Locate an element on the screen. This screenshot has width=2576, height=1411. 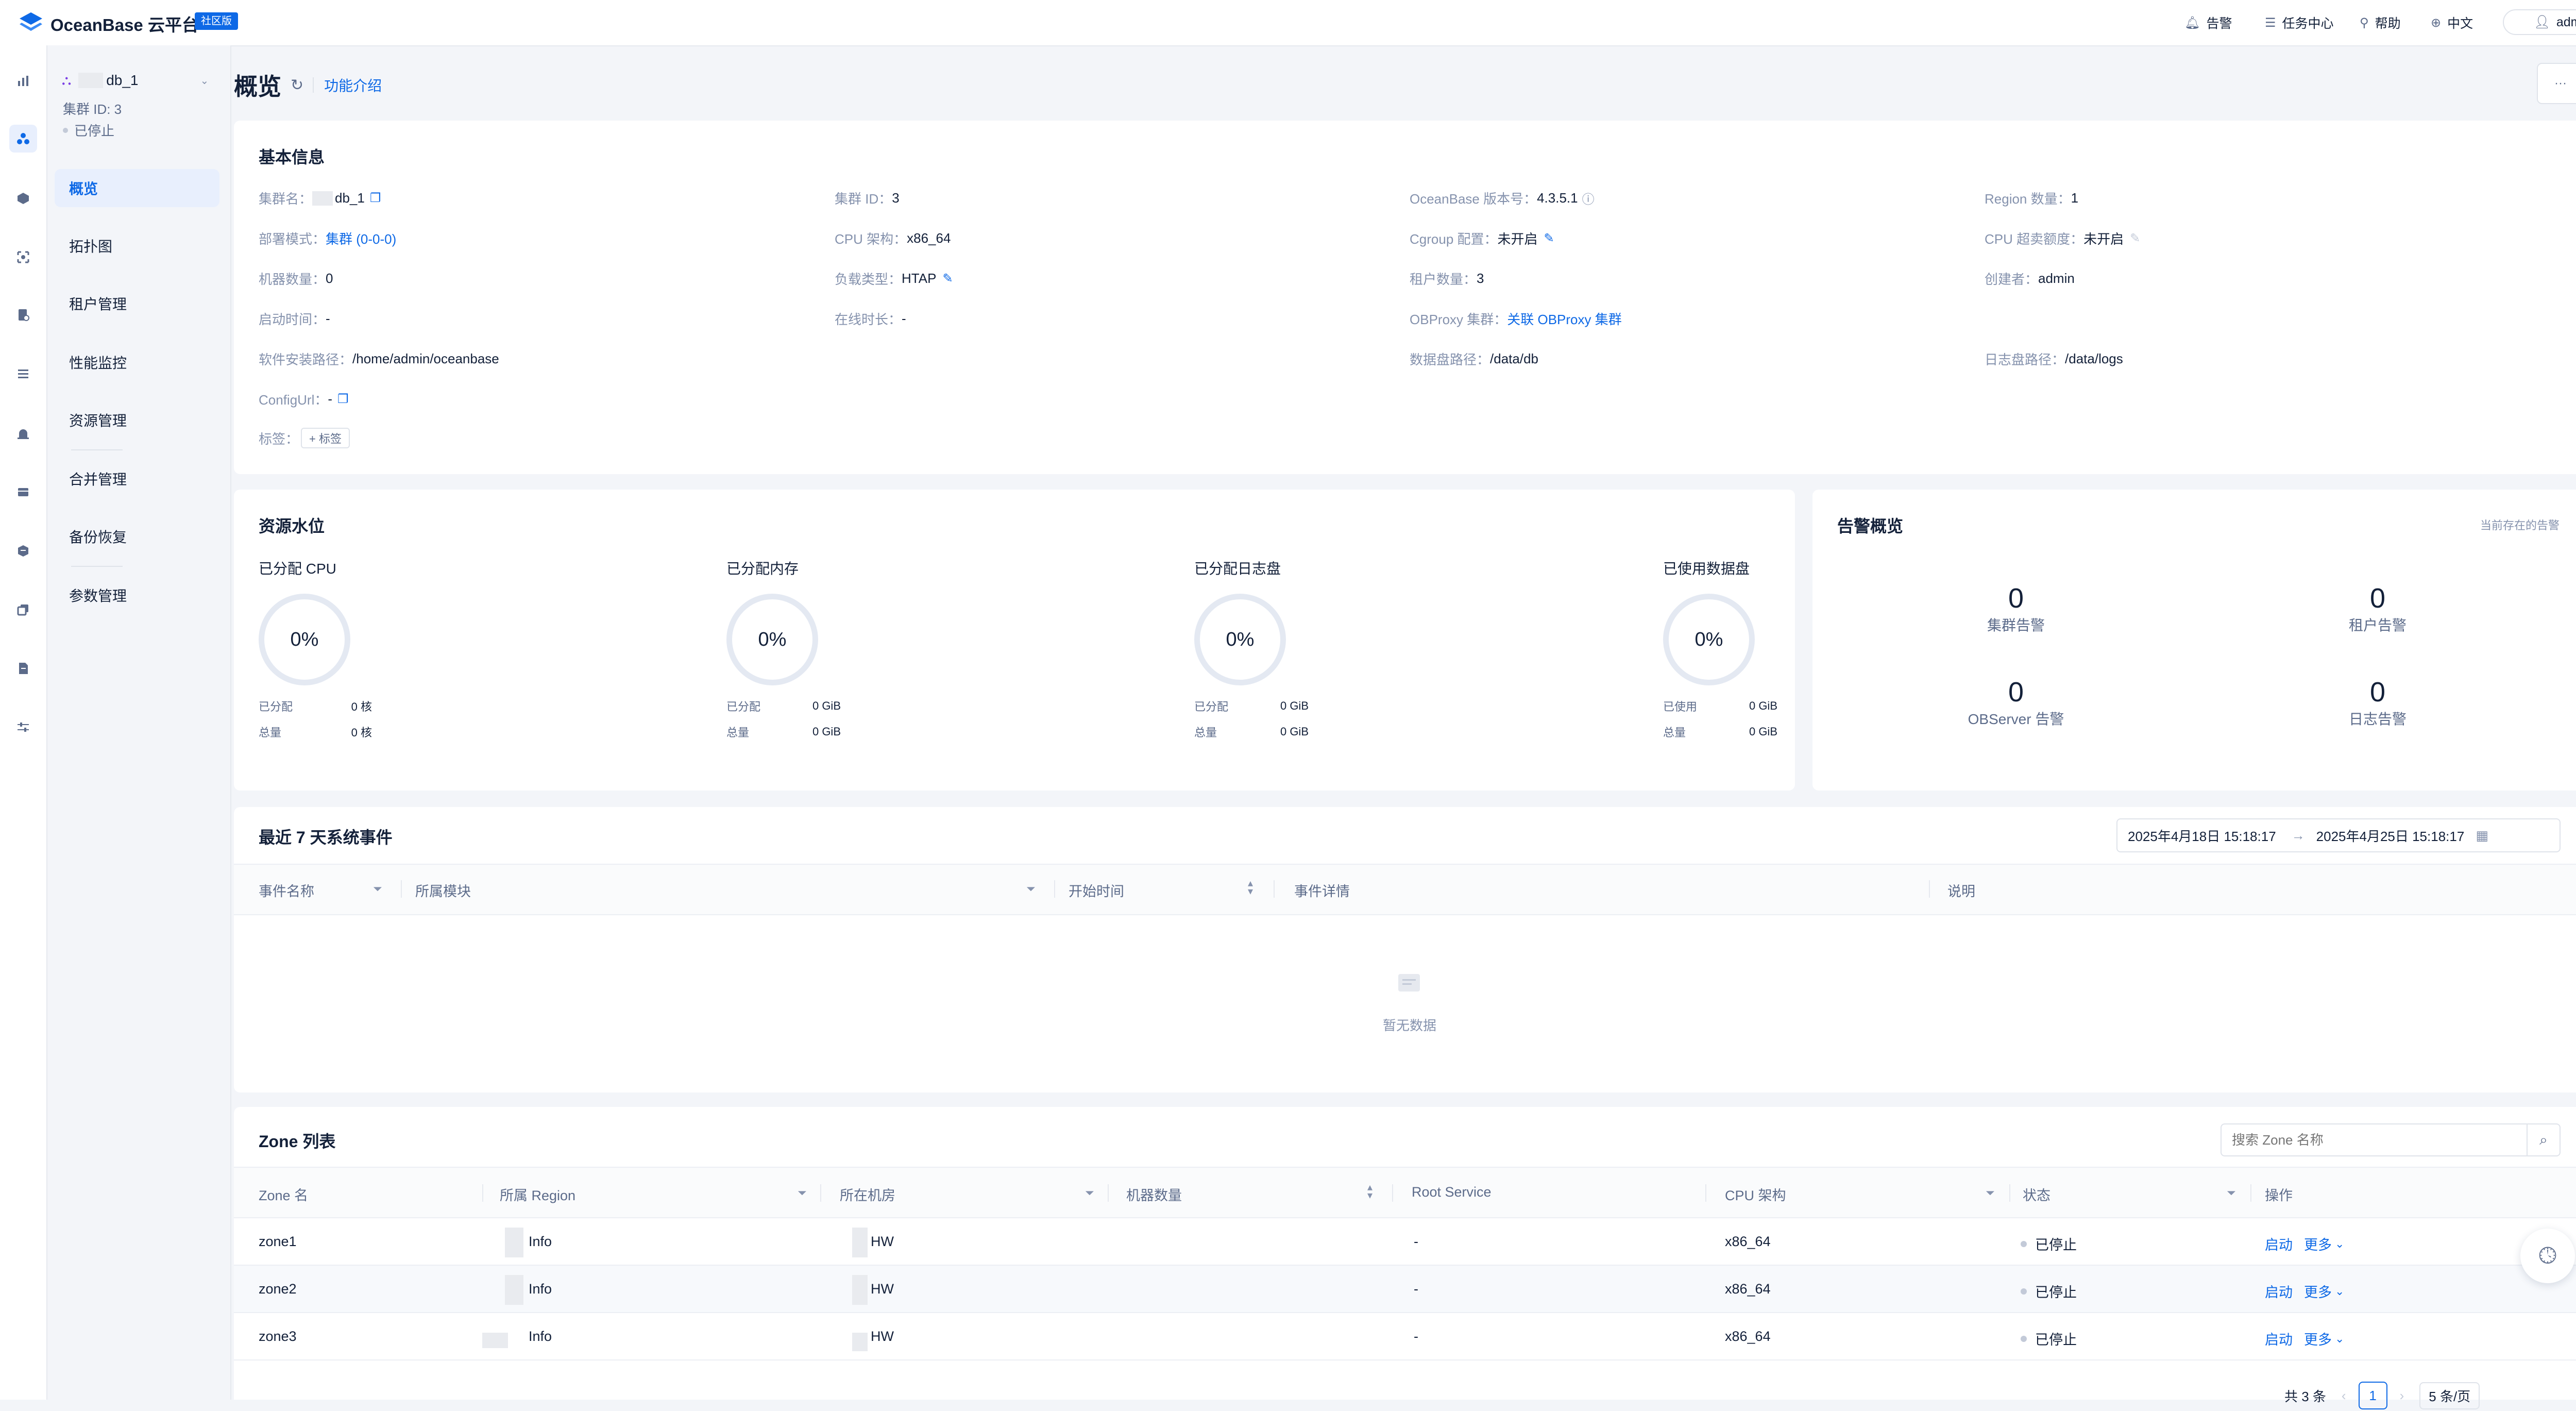
nav-tenant-management: 租户管理 is located at coordinates (137, 303).